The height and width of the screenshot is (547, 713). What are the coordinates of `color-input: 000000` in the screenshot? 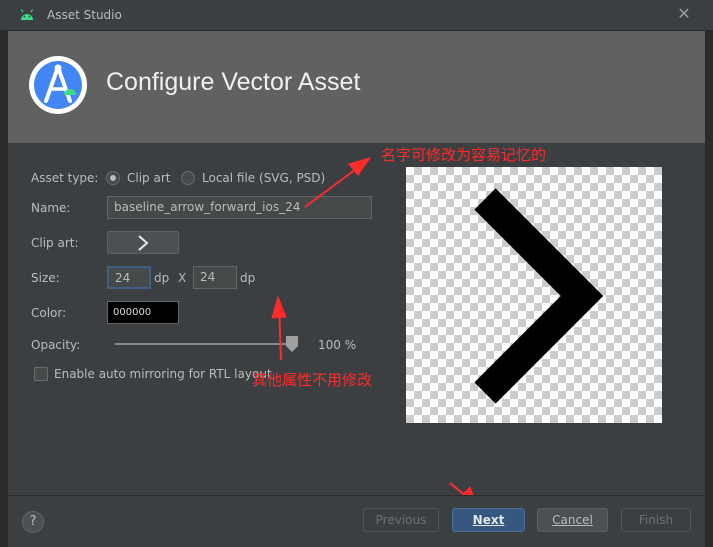 It's located at (143, 312).